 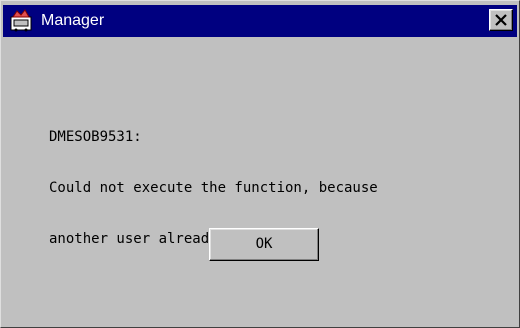 What do you see at coordinates (95, 137) in the screenshot?
I see `error-code-line: DMESOB9531:` at bounding box center [95, 137].